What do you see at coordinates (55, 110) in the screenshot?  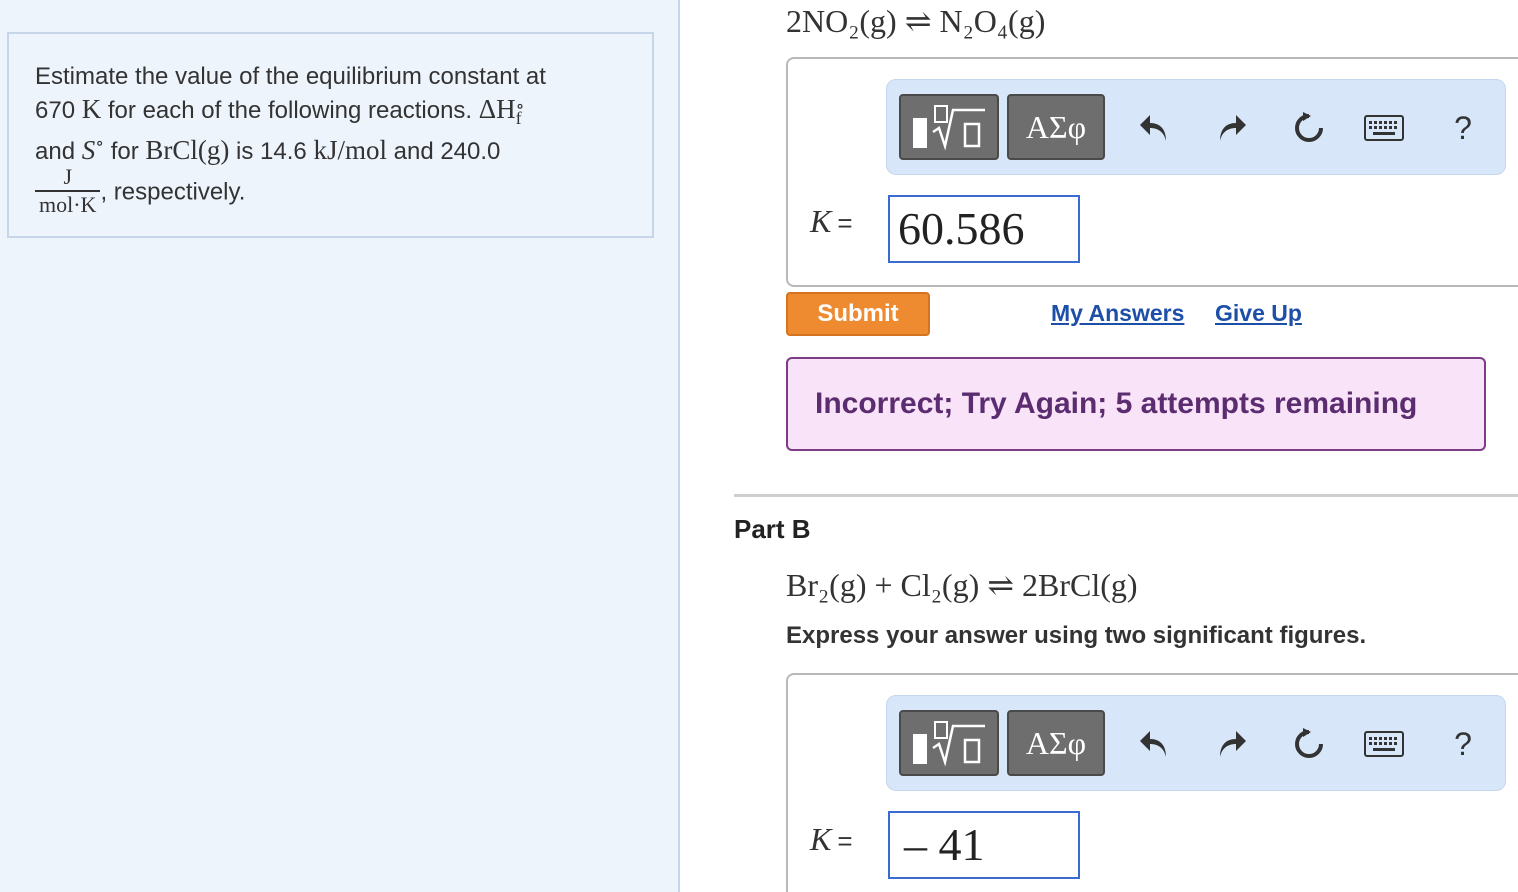 I see `temperature-value: 670` at bounding box center [55, 110].